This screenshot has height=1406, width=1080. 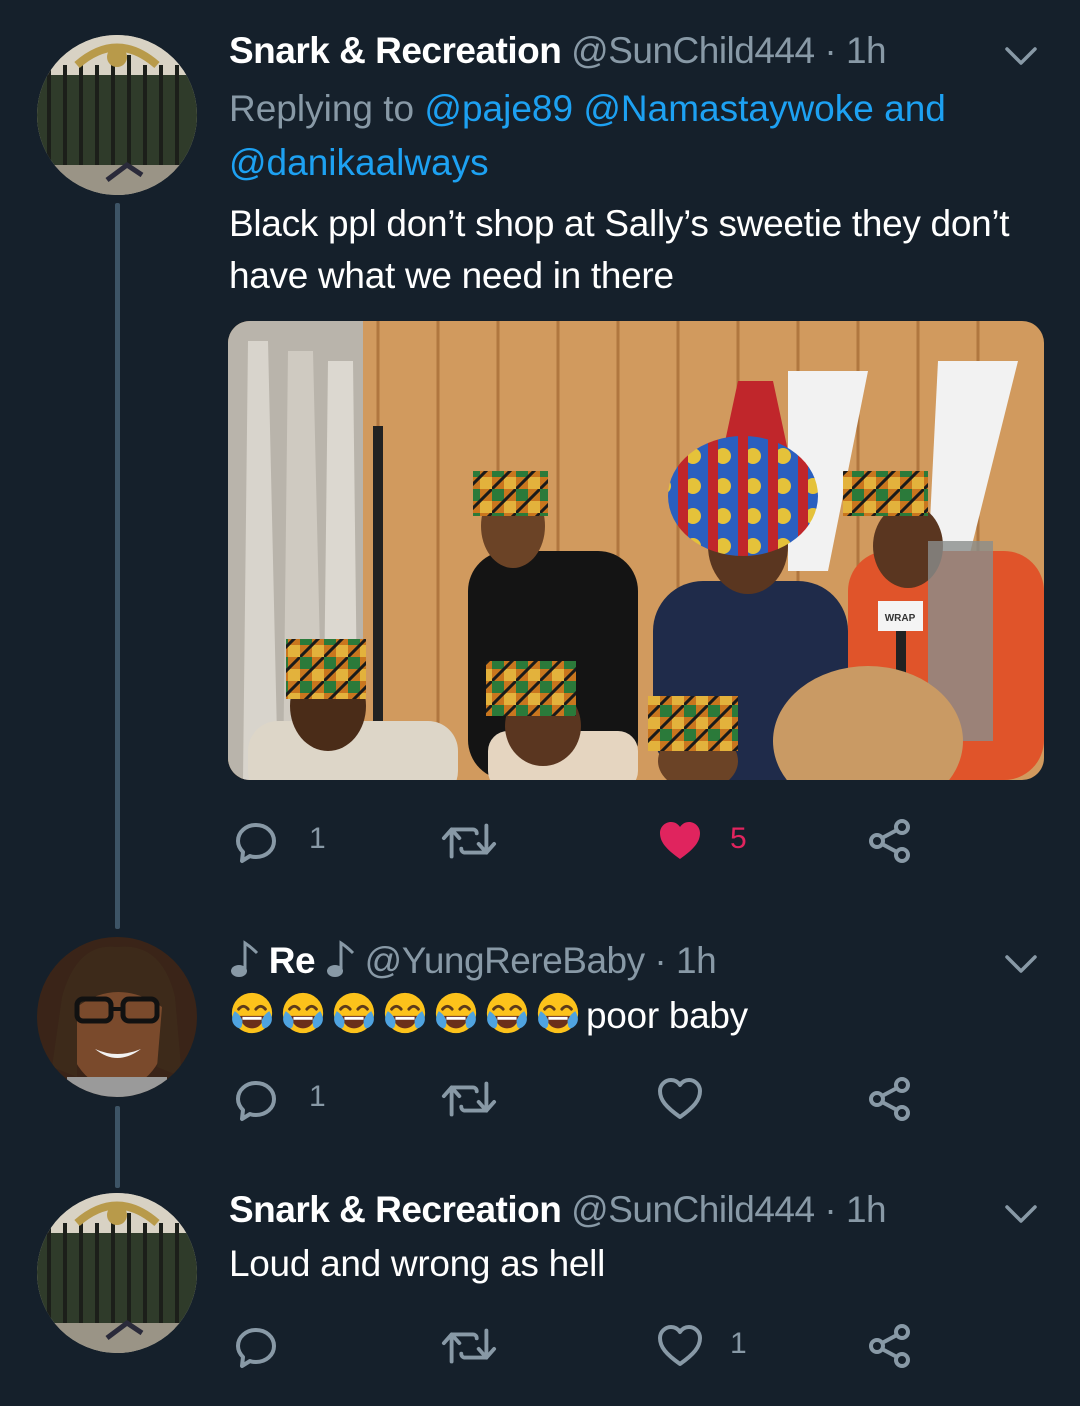 What do you see at coordinates (322, 108) in the screenshot?
I see `replying-prefix: Replying to` at bounding box center [322, 108].